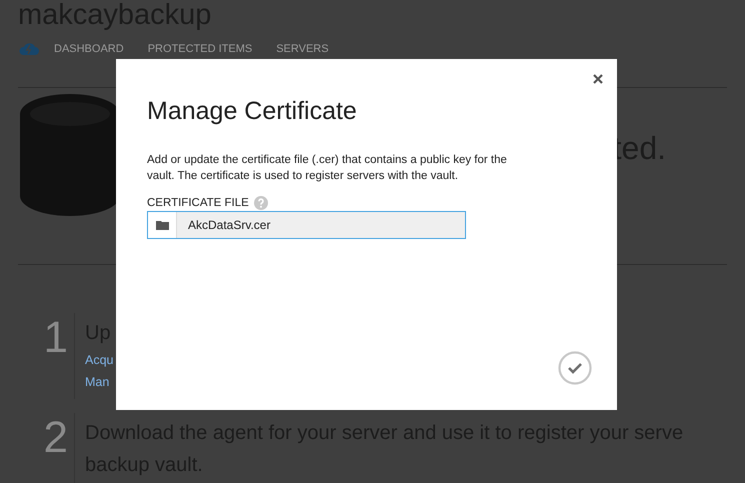 This screenshot has height=483, width=745. Describe the element at coordinates (55, 438) in the screenshot. I see `step-number: 2` at that location.